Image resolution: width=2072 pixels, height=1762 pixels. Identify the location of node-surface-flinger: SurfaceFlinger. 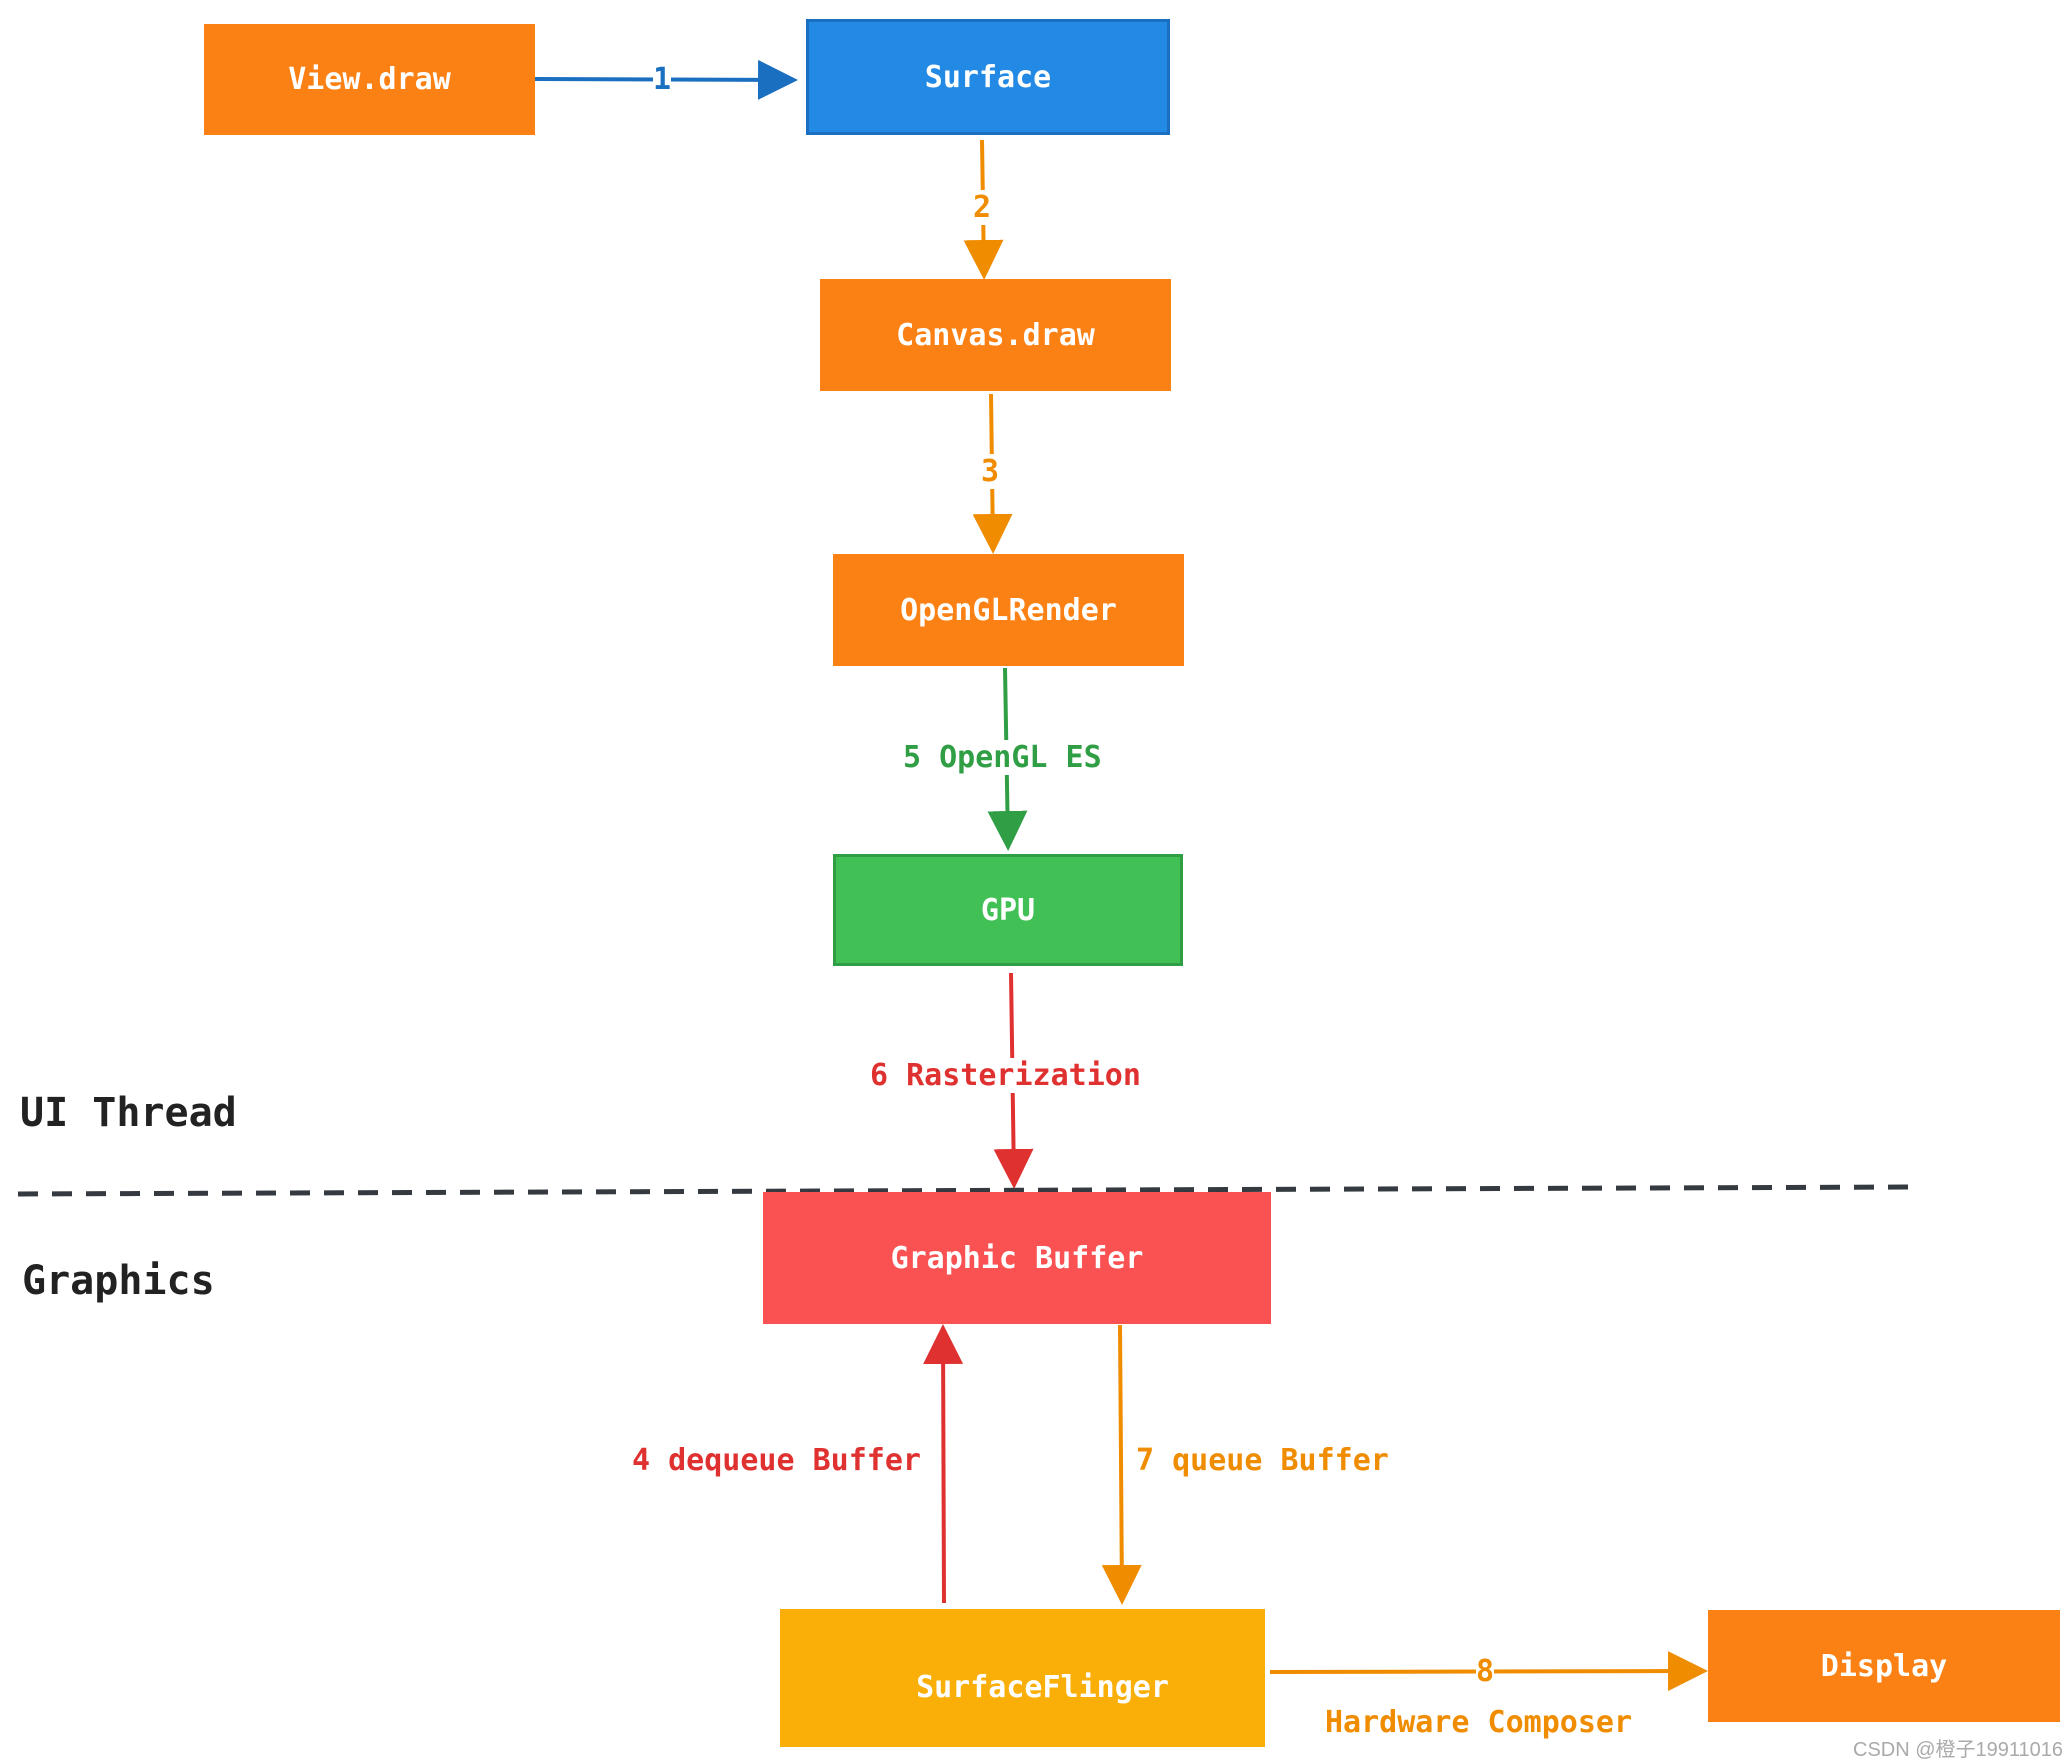
(1022, 1678).